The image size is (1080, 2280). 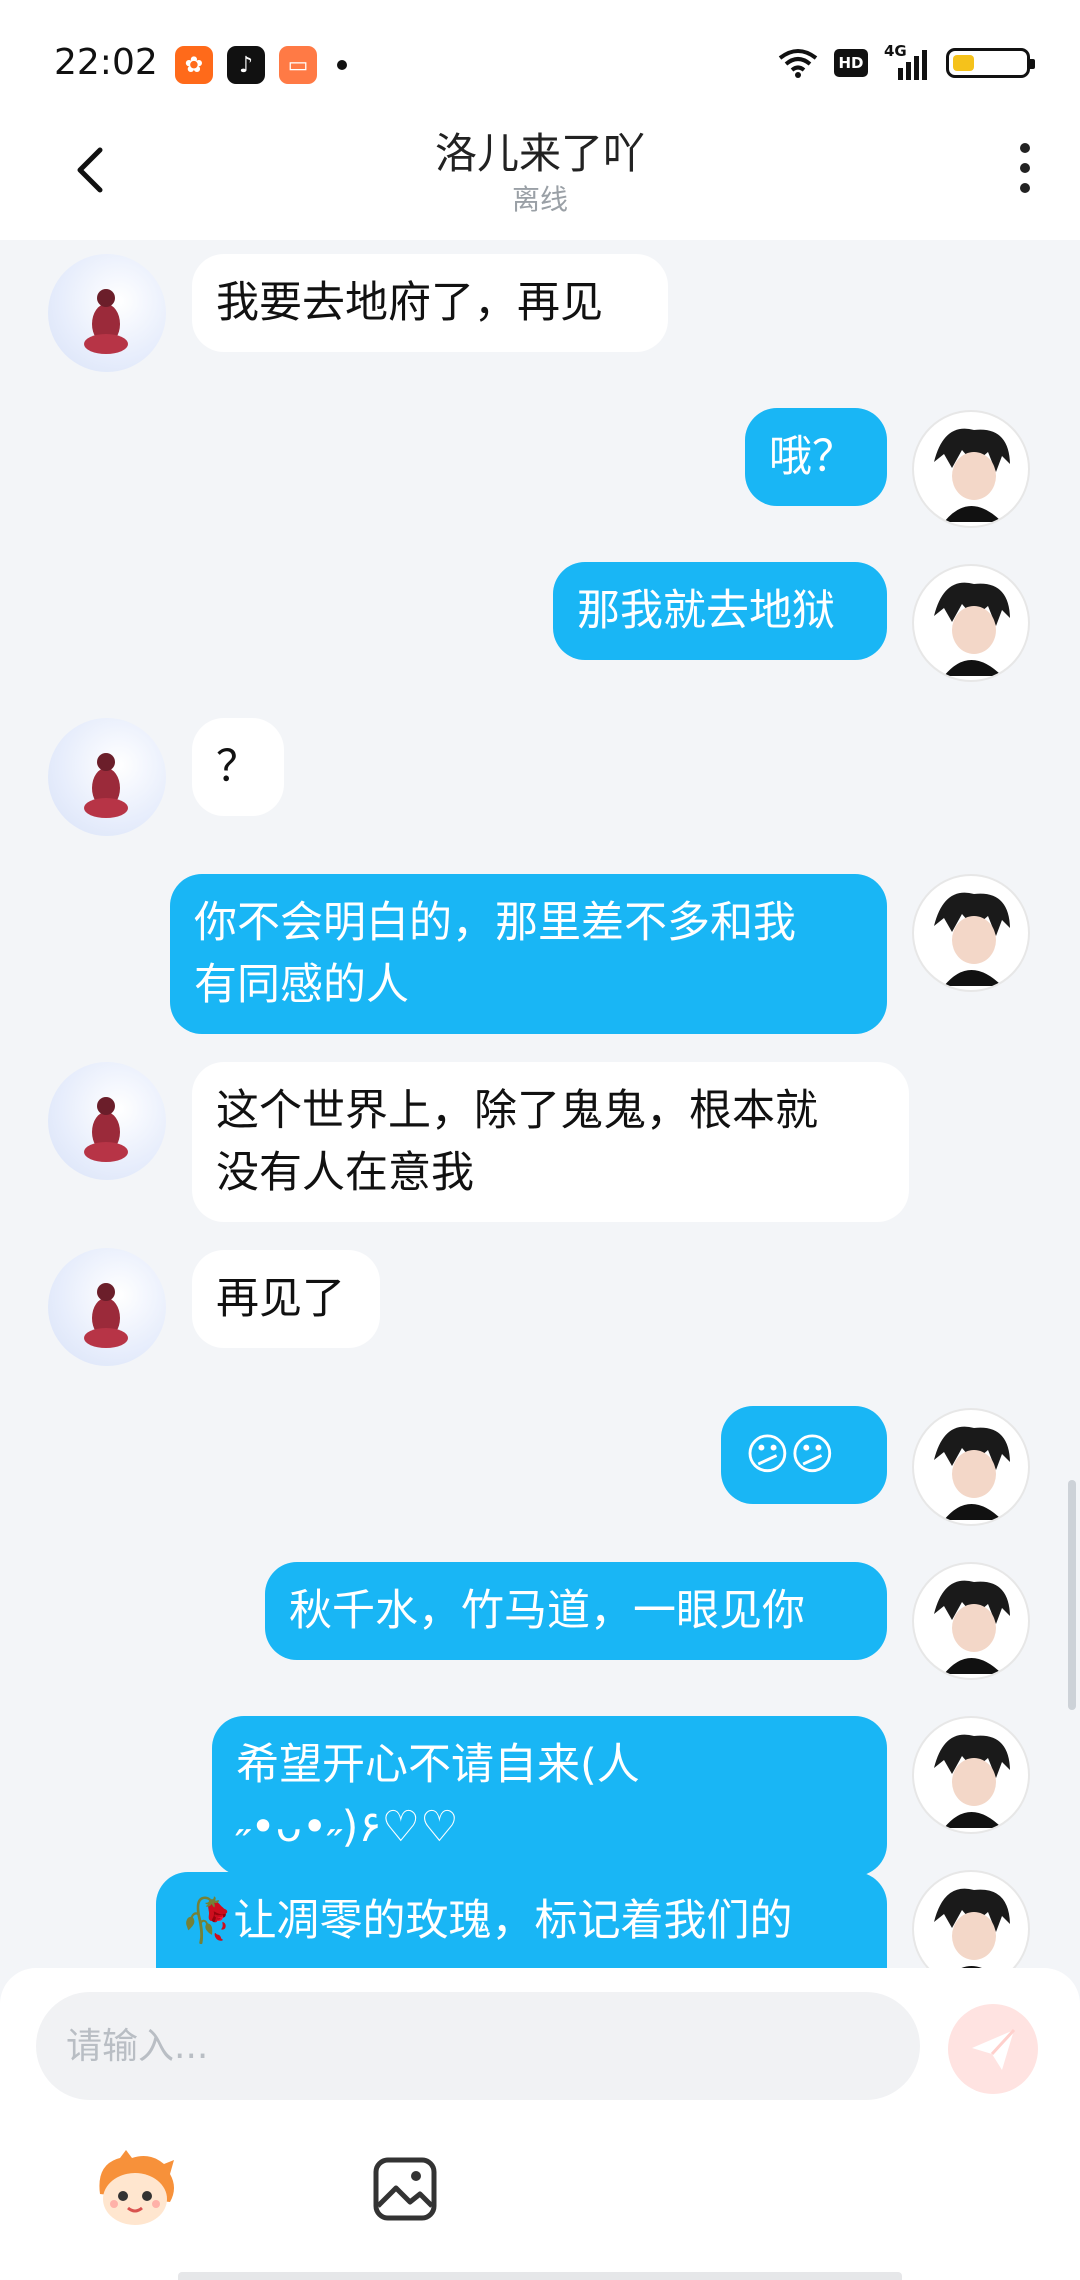 What do you see at coordinates (495, 923) in the screenshot?
I see `message-line: 你不会明白的，那里差不多和我` at bounding box center [495, 923].